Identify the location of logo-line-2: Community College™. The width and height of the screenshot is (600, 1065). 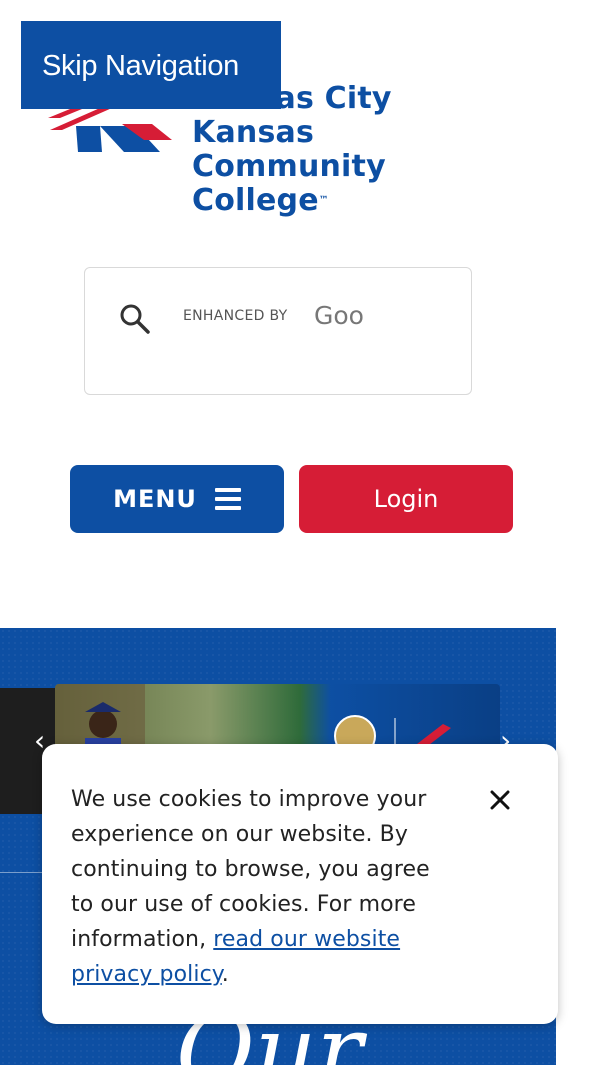
(356, 184).